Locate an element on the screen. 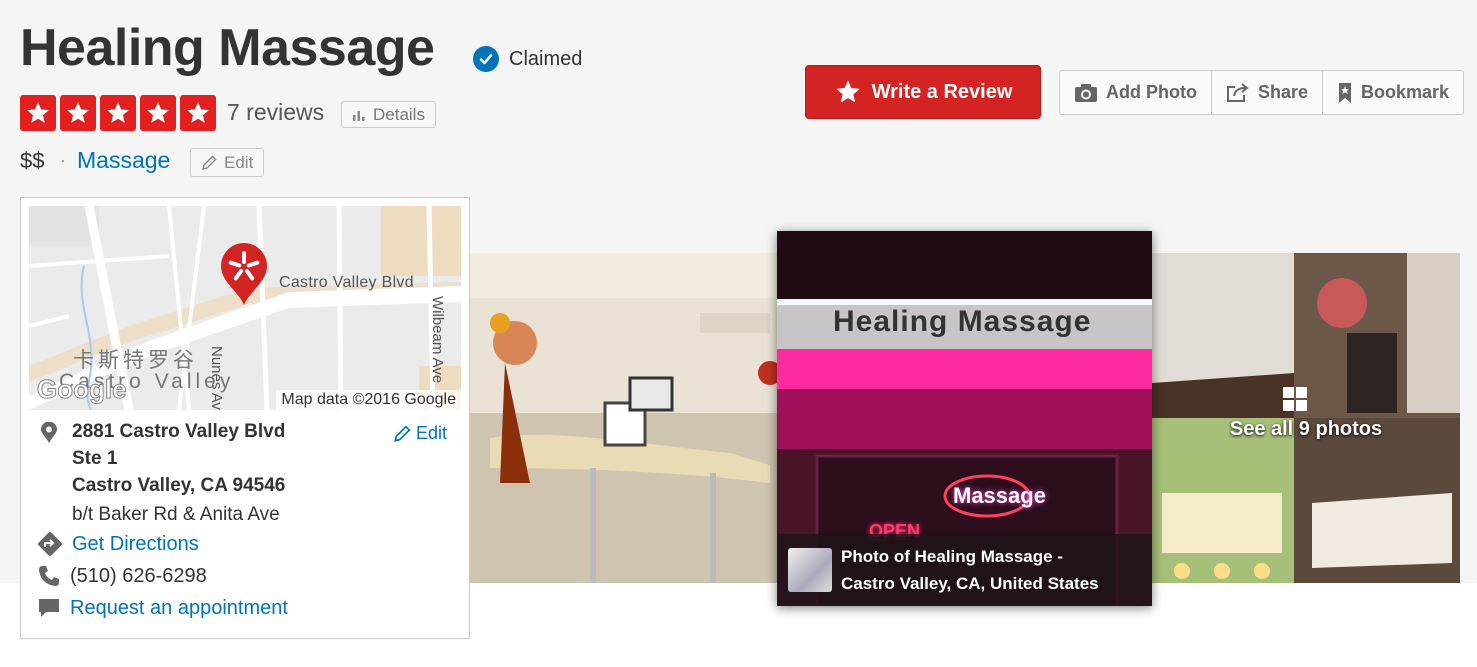  map-credit: Map data ©2016 Google is located at coordinates (368, 400).